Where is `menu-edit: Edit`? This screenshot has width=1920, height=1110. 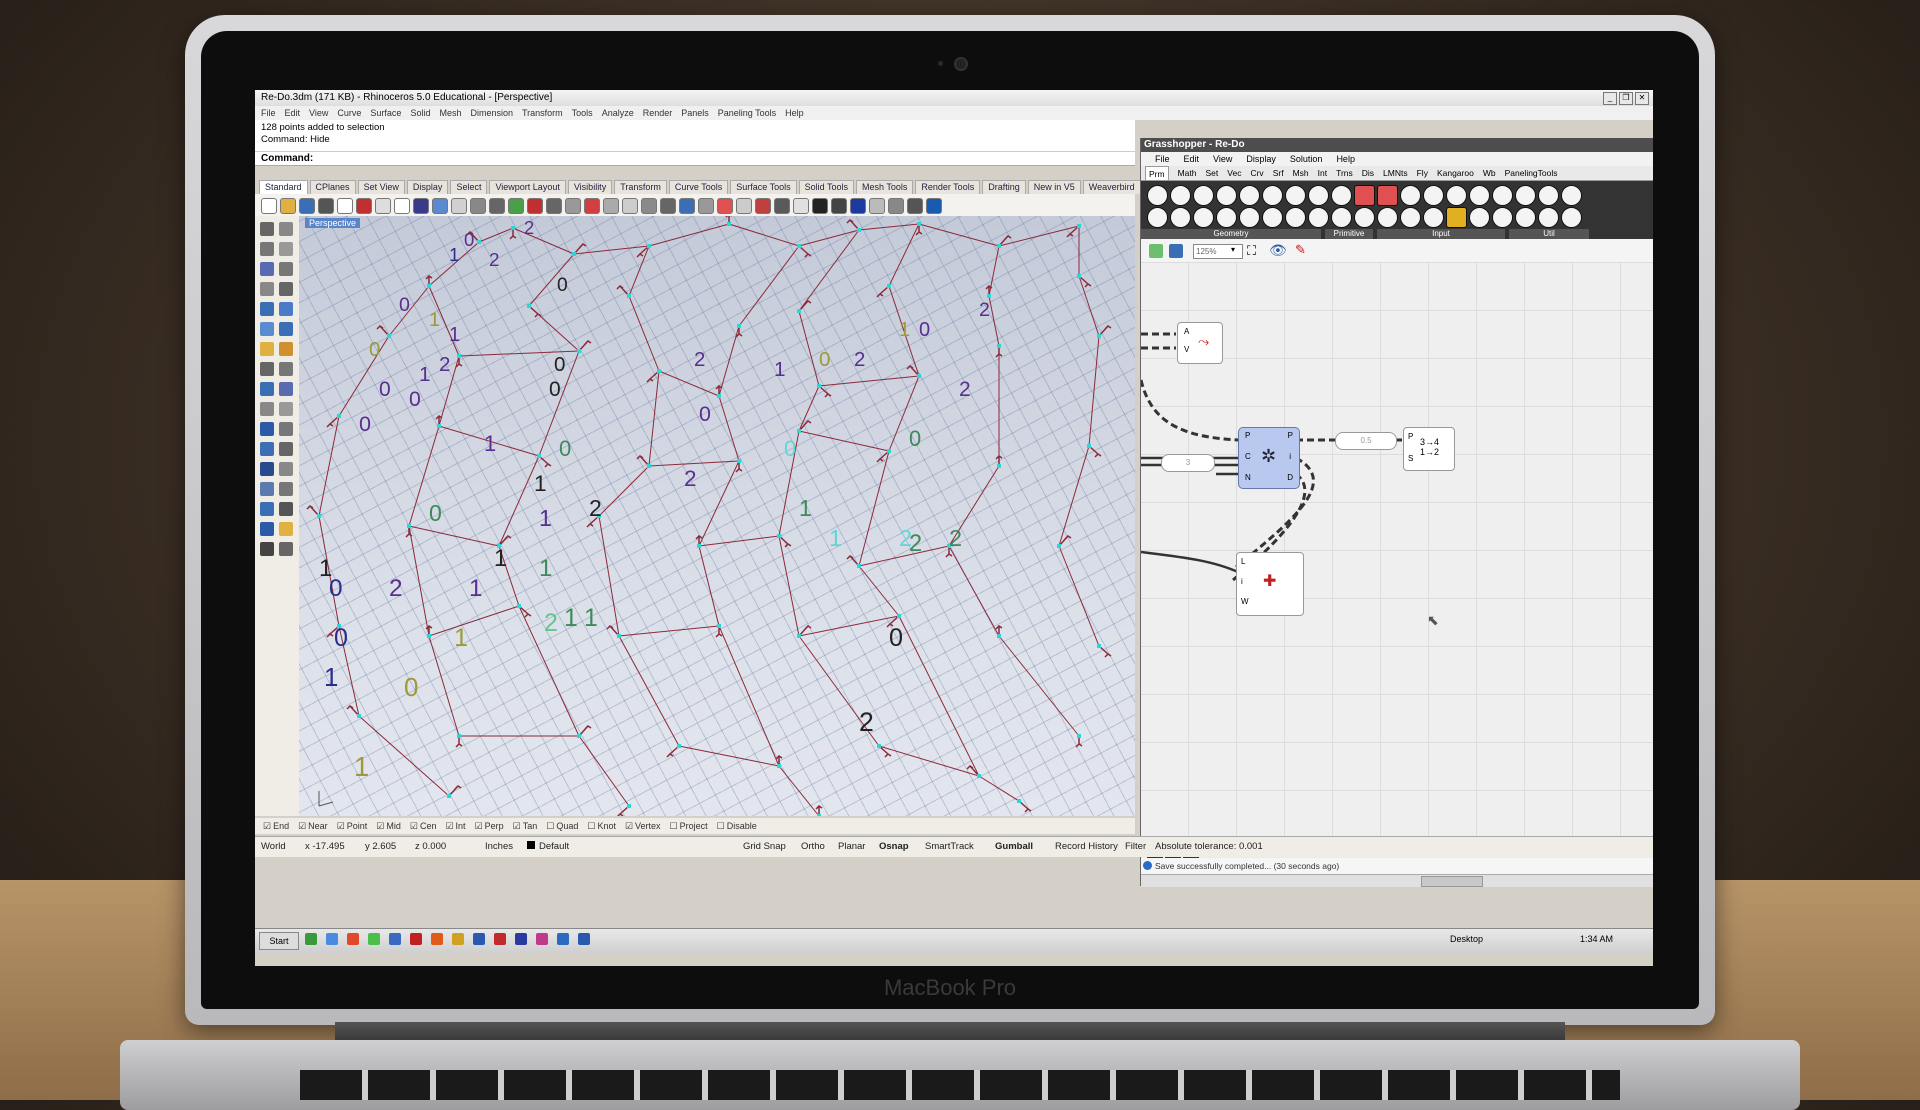
menu-edit: Edit is located at coordinates (293, 113).